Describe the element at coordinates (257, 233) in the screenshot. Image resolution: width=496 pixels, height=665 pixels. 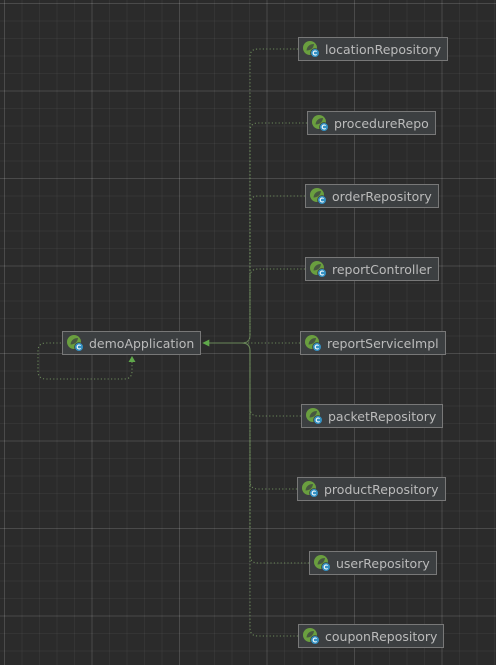
I see `edge-procedureRepo` at that location.